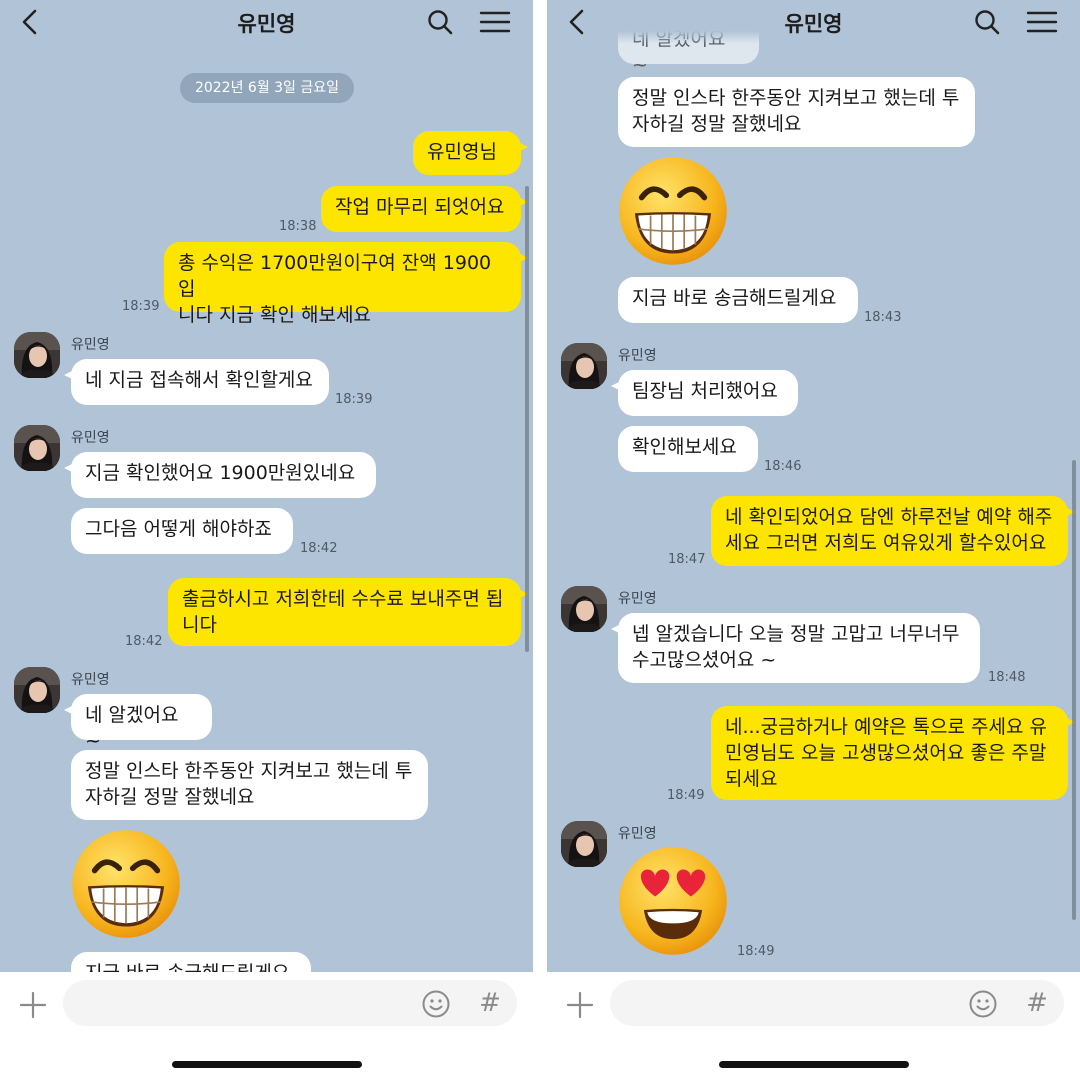 This screenshot has width=1080, height=1080. Describe the element at coordinates (178, 529) in the screenshot. I see `message-text: 그다음 어떻게 해야하죠` at that location.